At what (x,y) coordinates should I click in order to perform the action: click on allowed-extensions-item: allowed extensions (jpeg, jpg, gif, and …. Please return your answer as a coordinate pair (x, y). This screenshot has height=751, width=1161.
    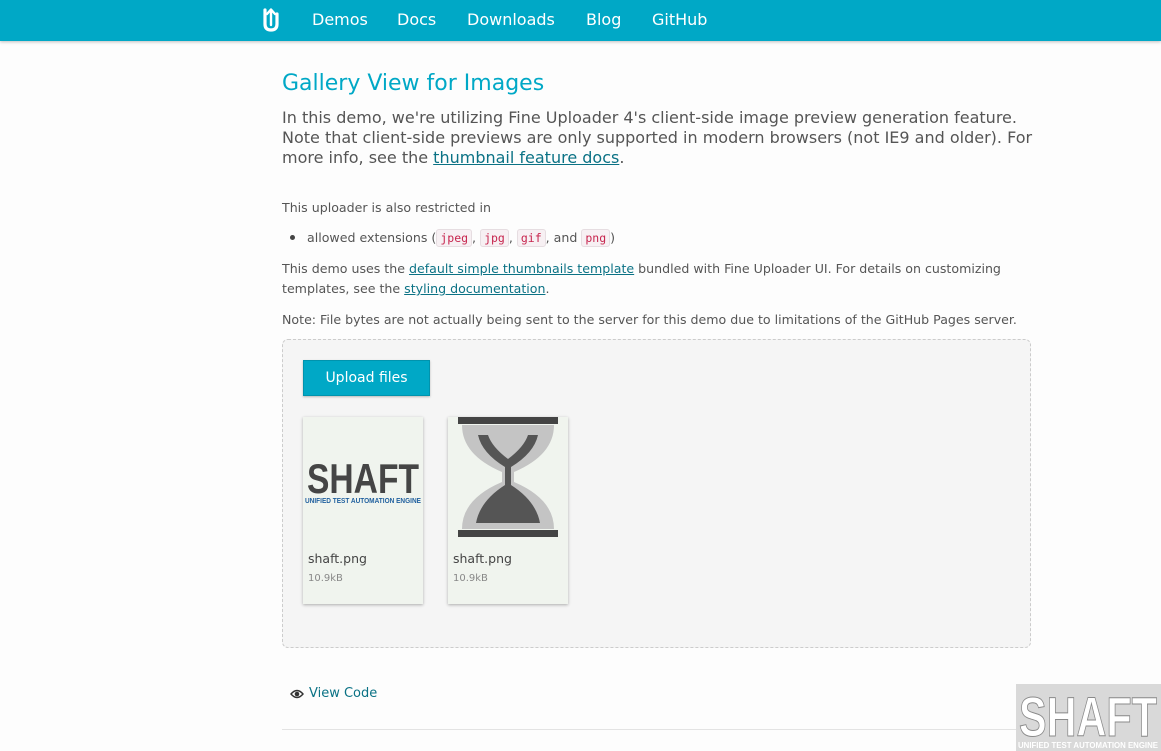
    Looking at the image, I should click on (448, 238).